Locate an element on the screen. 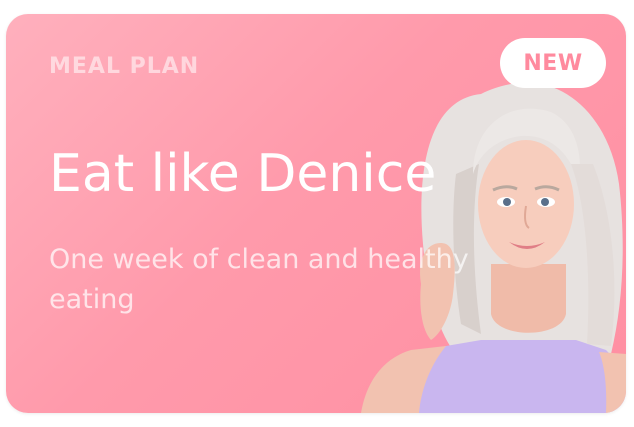 The image size is (634, 427). card-subtitle: One week of clean and healthy eating is located at coordinates (259, 279).